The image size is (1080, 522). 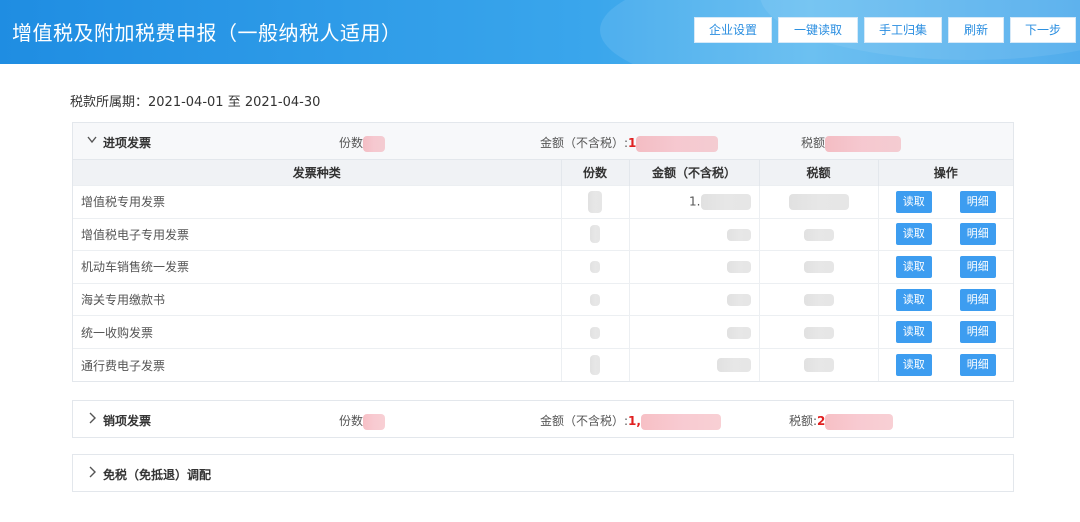 I want to click on table-row: 增值税专用发票 1. 读取 明细, so click(x=543, y=202).